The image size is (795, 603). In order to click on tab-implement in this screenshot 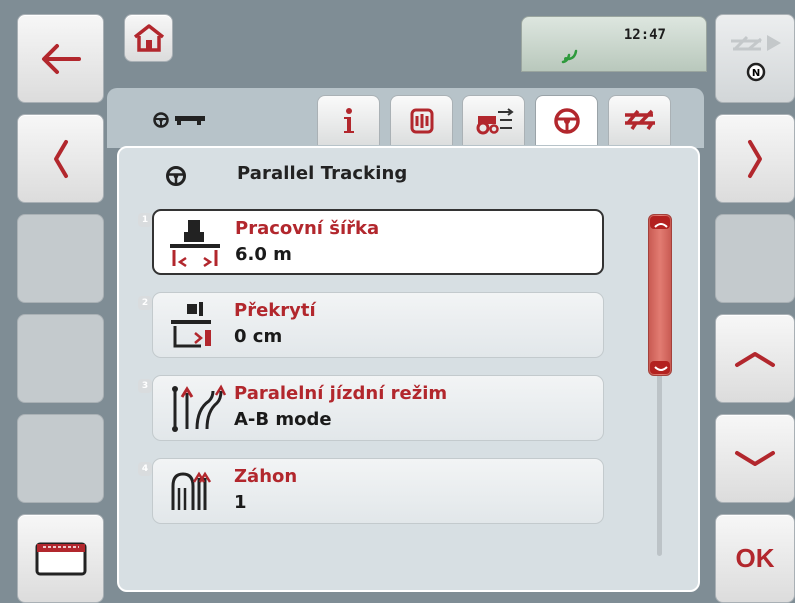, I will do `click(421, 120)`.